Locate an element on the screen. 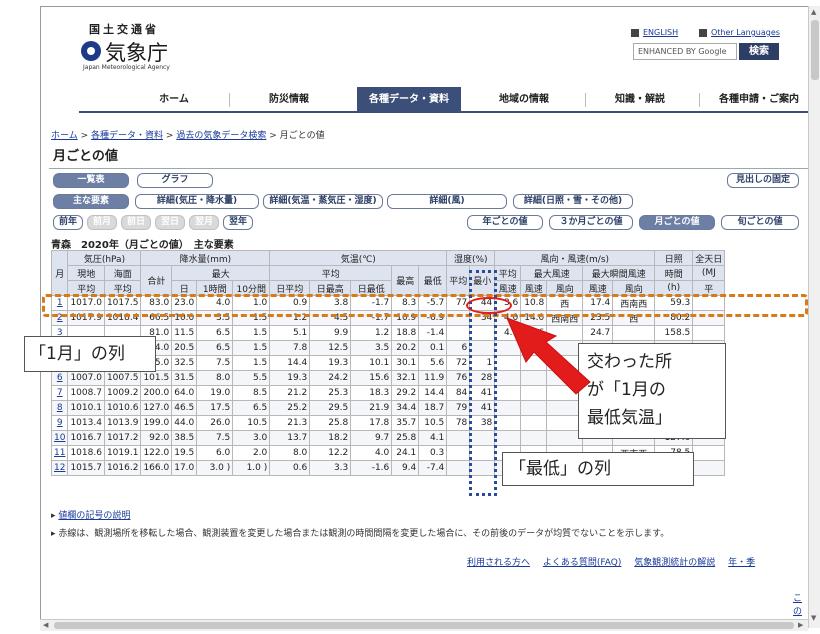  annotation-arrow is located at coordinates (548, 356).